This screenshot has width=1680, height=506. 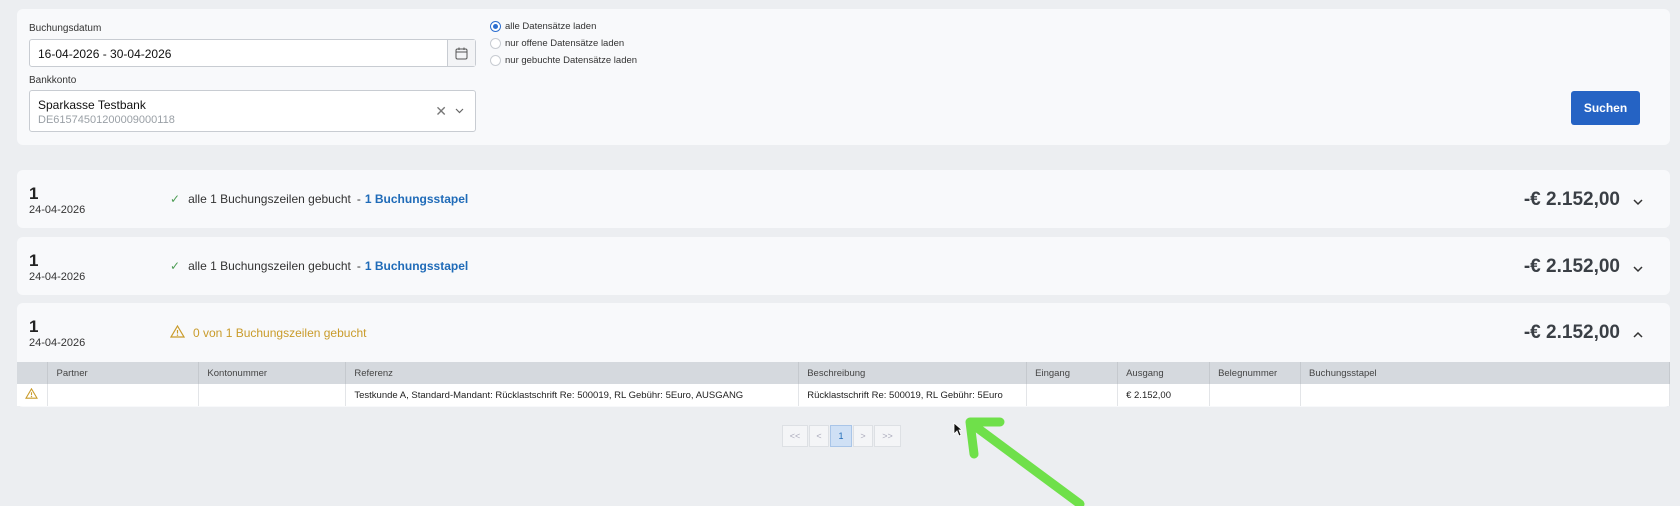 What do you see at coordinates (1255, 373) in the screenshot?
I see `column-header: Belegnummer` at bounding box center [1255, 373].